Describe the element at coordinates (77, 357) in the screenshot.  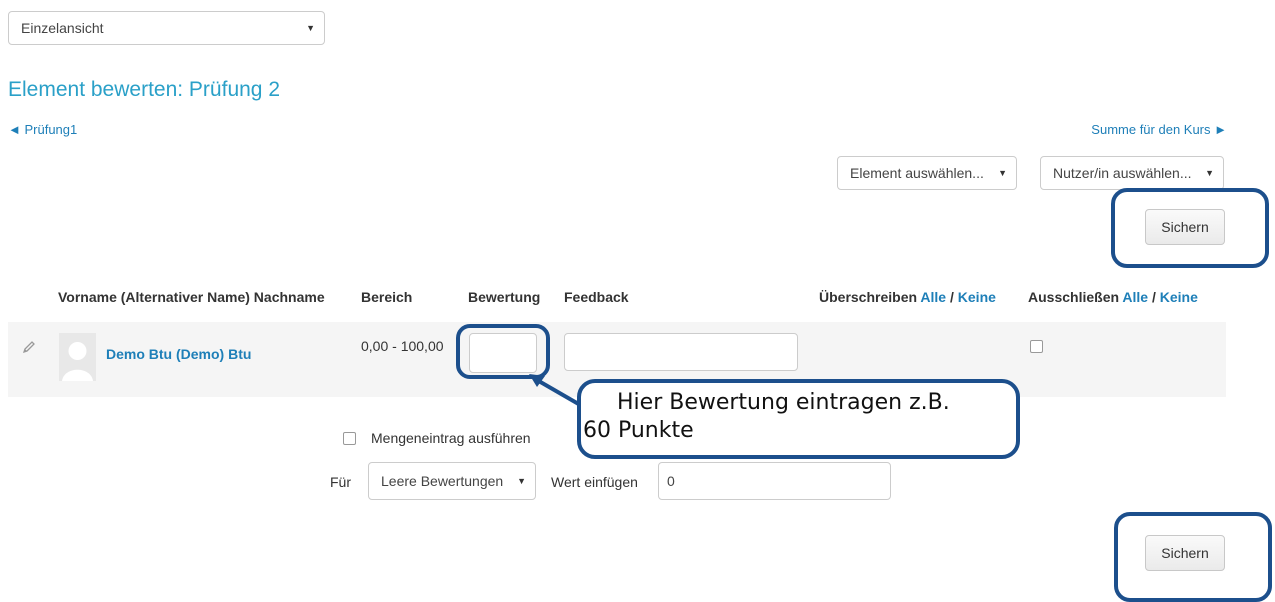
I see `avatar` at that location.